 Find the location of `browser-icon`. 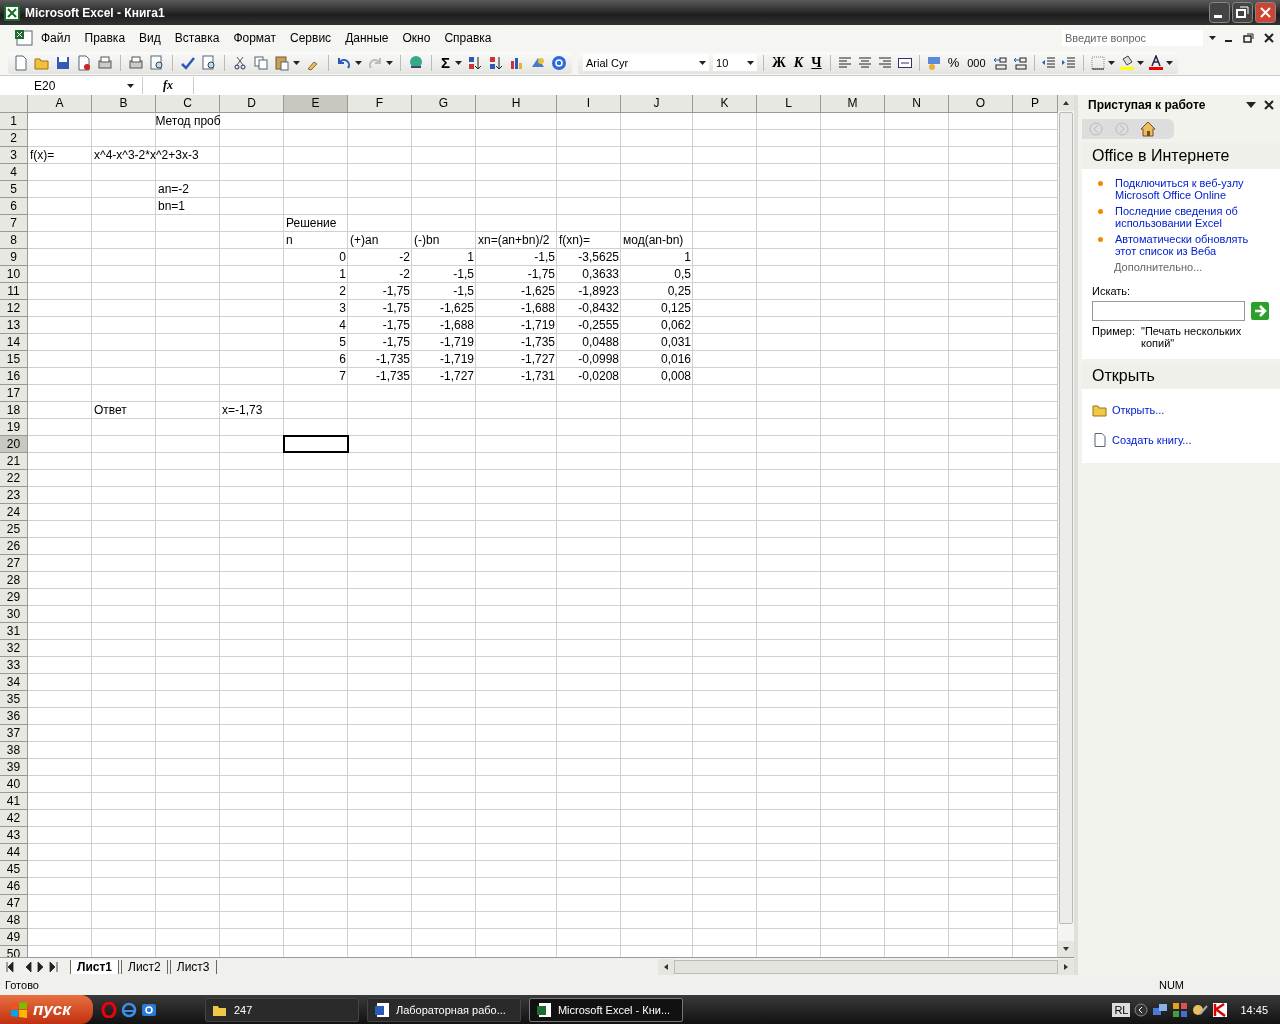

browser-icon is located at coordinates (128, 1009).